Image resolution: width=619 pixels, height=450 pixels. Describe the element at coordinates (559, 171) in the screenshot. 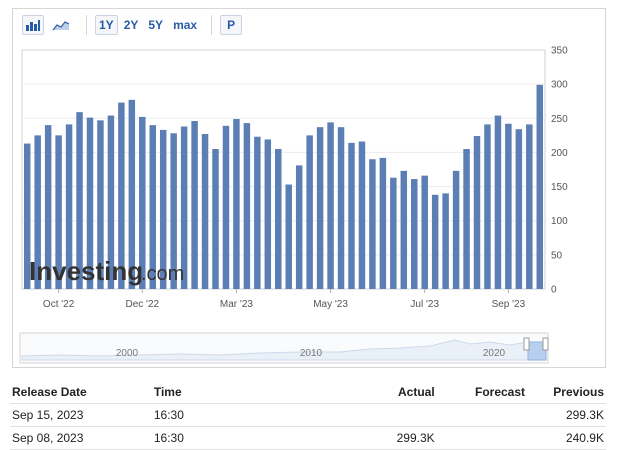

I see `y-axis: 0 50 100 150 200 250 300 350` at that location.